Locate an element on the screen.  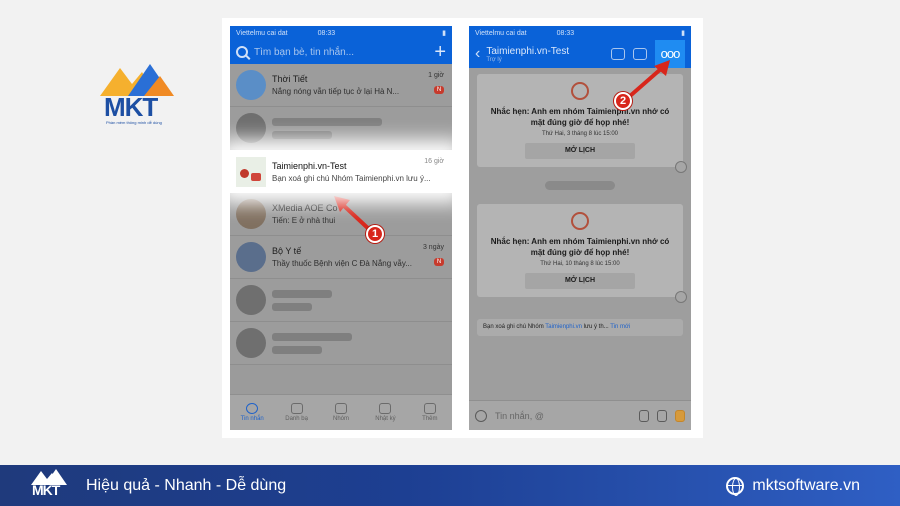
logo-tagline: Phần mềm thông minh dễ dùng is located at coordinates (134, 122).